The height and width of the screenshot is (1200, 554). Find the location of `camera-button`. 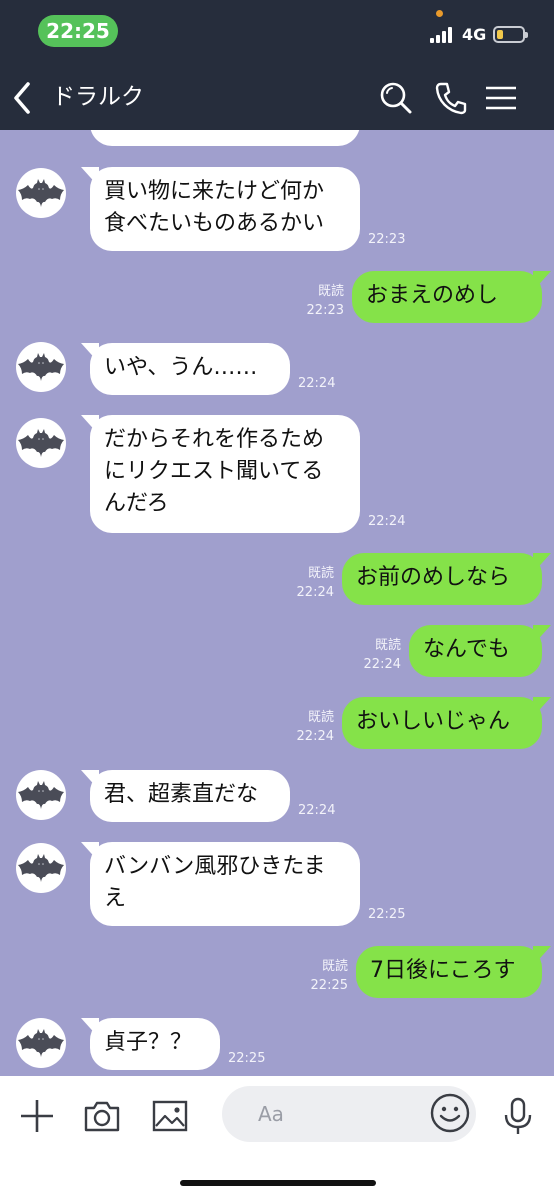

camera-button is located at coordinates (102, 1116).